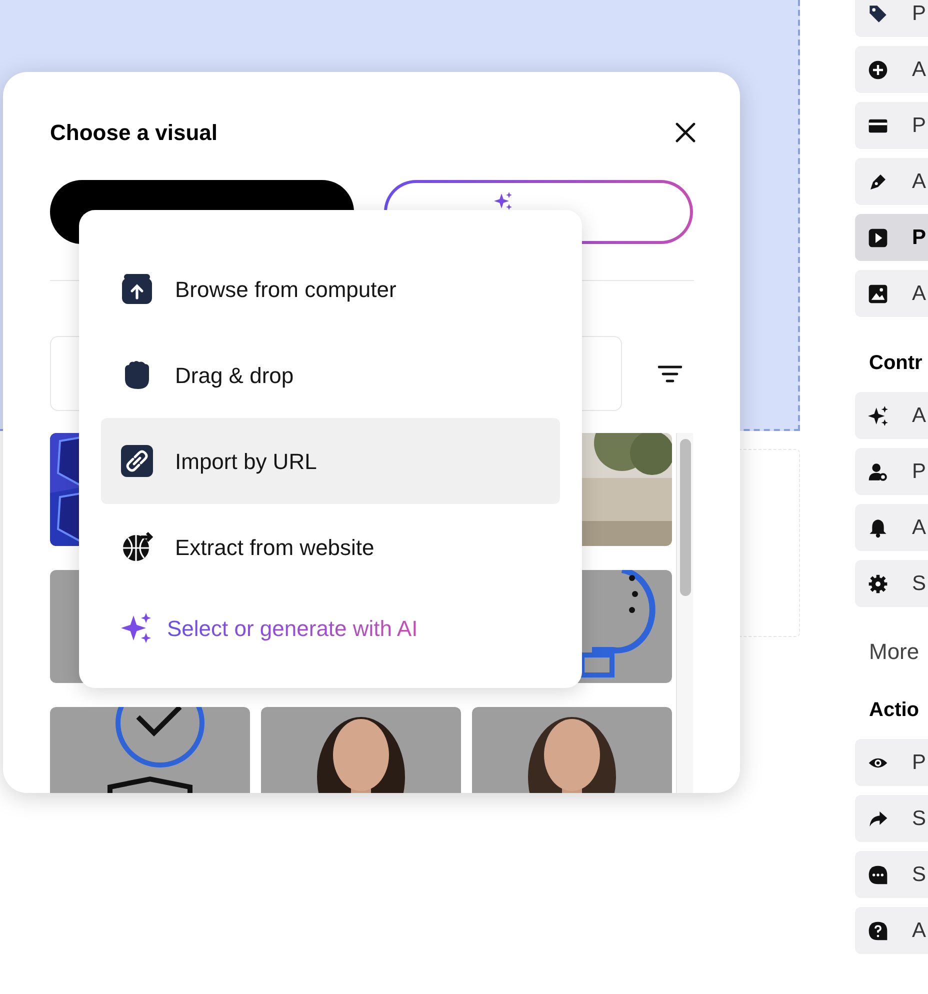 The height and width of the screenshot is (994, 928). Describe the element at coordinates (878, 818) in the screenshot. I see `share-arrow-icon` at that location.